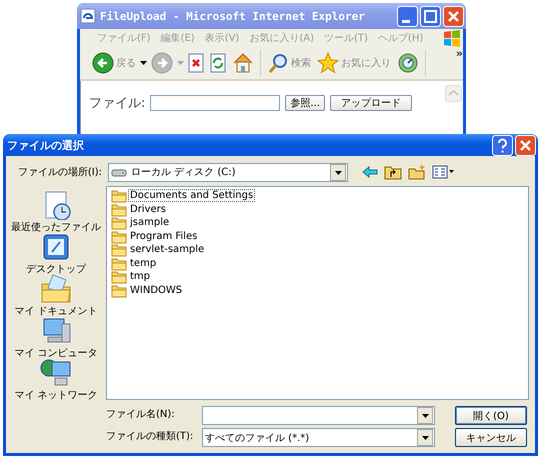  Describe the element at coordinates (491, 415) in the screenshot. I see `open-button: 開く(O)` at that location.